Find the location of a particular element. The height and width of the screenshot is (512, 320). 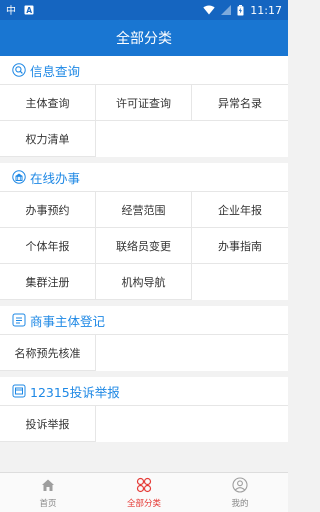

tab-profile: 我的 is located at coordinates (240, 492).